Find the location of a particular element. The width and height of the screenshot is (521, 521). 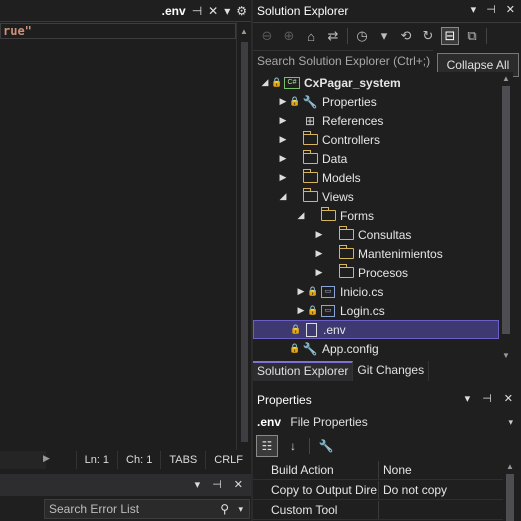

panel-title: Solution Explorer is located at coordinates (303, 11).